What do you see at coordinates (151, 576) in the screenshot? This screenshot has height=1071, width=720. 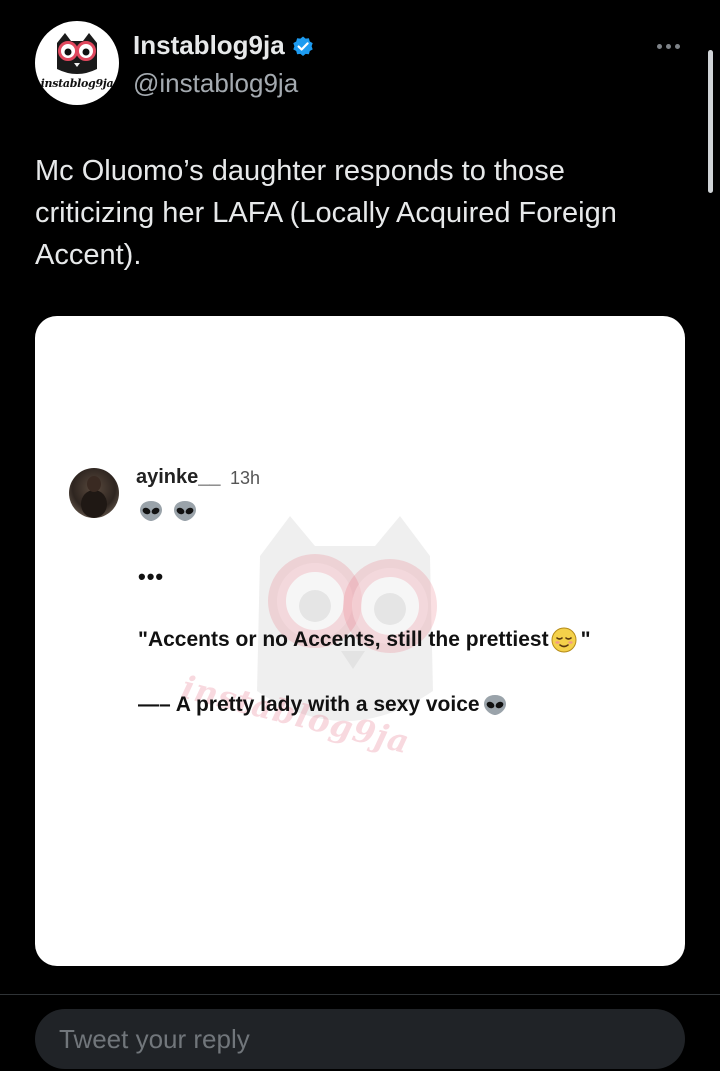 I see `ellipsis-text: •••` at bounding box center [151, 576].